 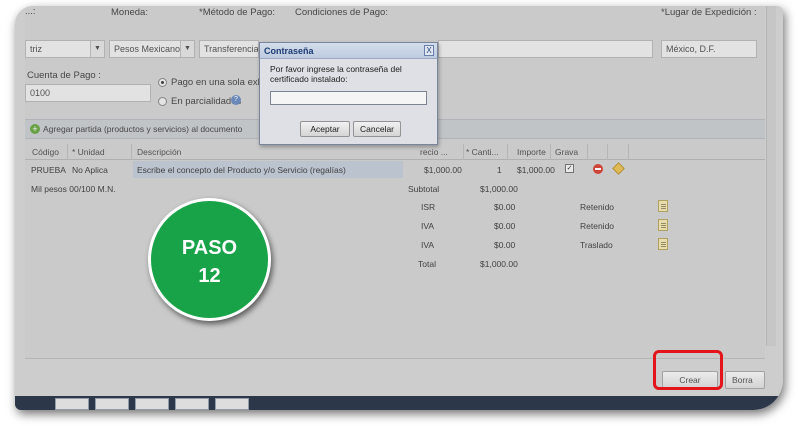 What do you see at coordinates (218, 82) in the screenshot?
I see `pago-unico-label: Pago en una sola exhi` at bounding box center [218, 82].